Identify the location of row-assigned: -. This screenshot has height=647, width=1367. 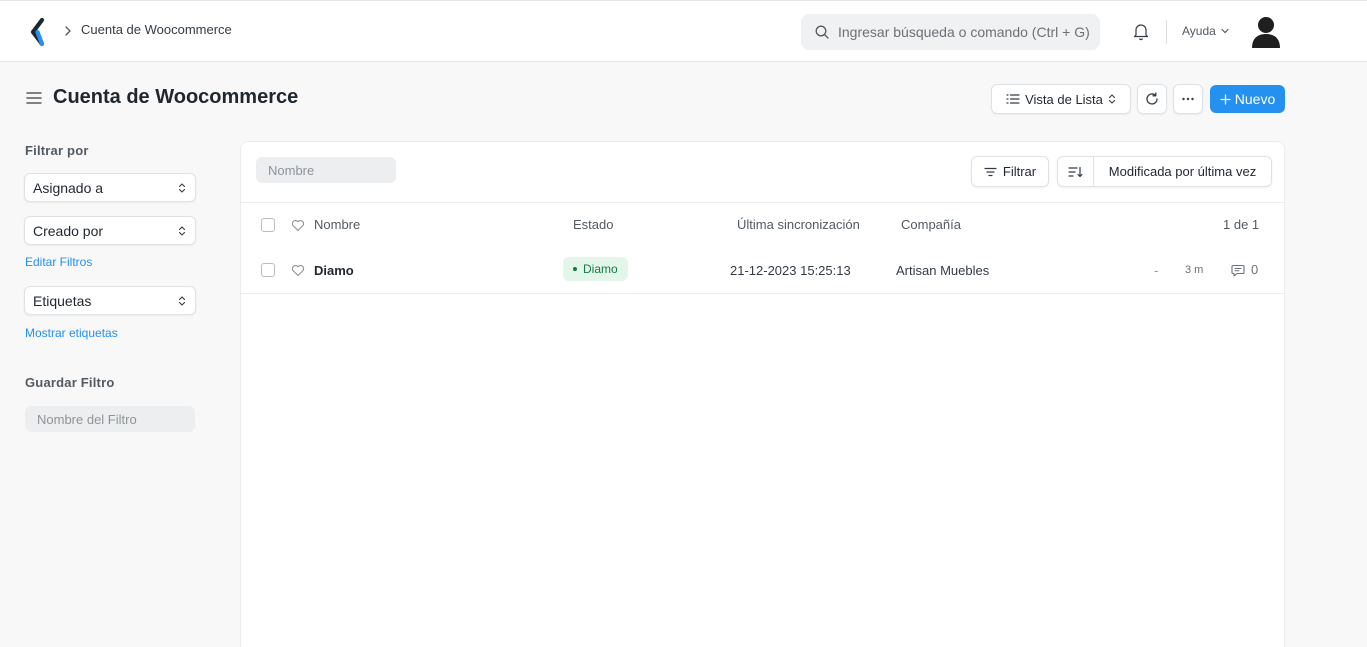
(1156, 270).